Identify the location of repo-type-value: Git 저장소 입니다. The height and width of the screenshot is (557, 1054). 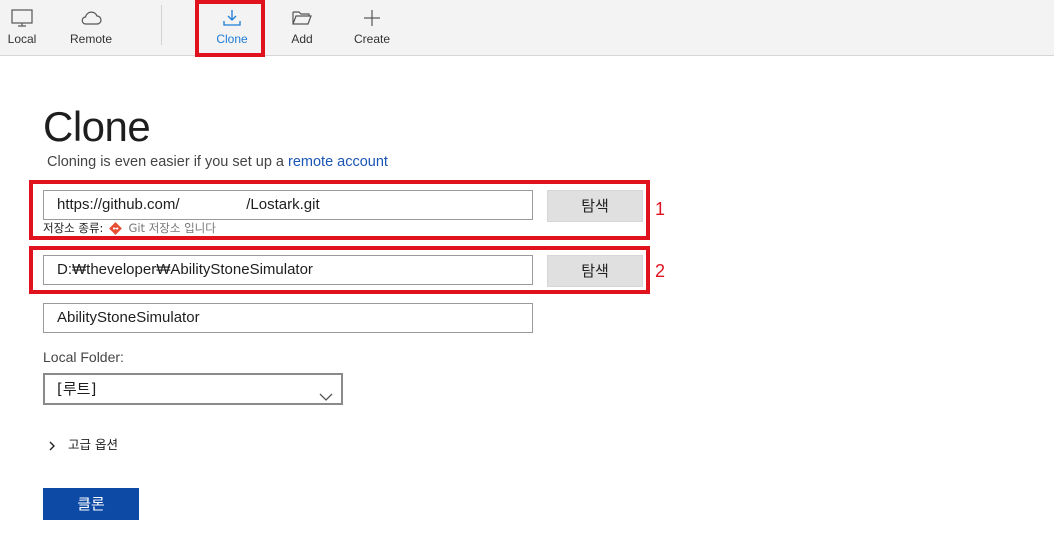
(172, 228).